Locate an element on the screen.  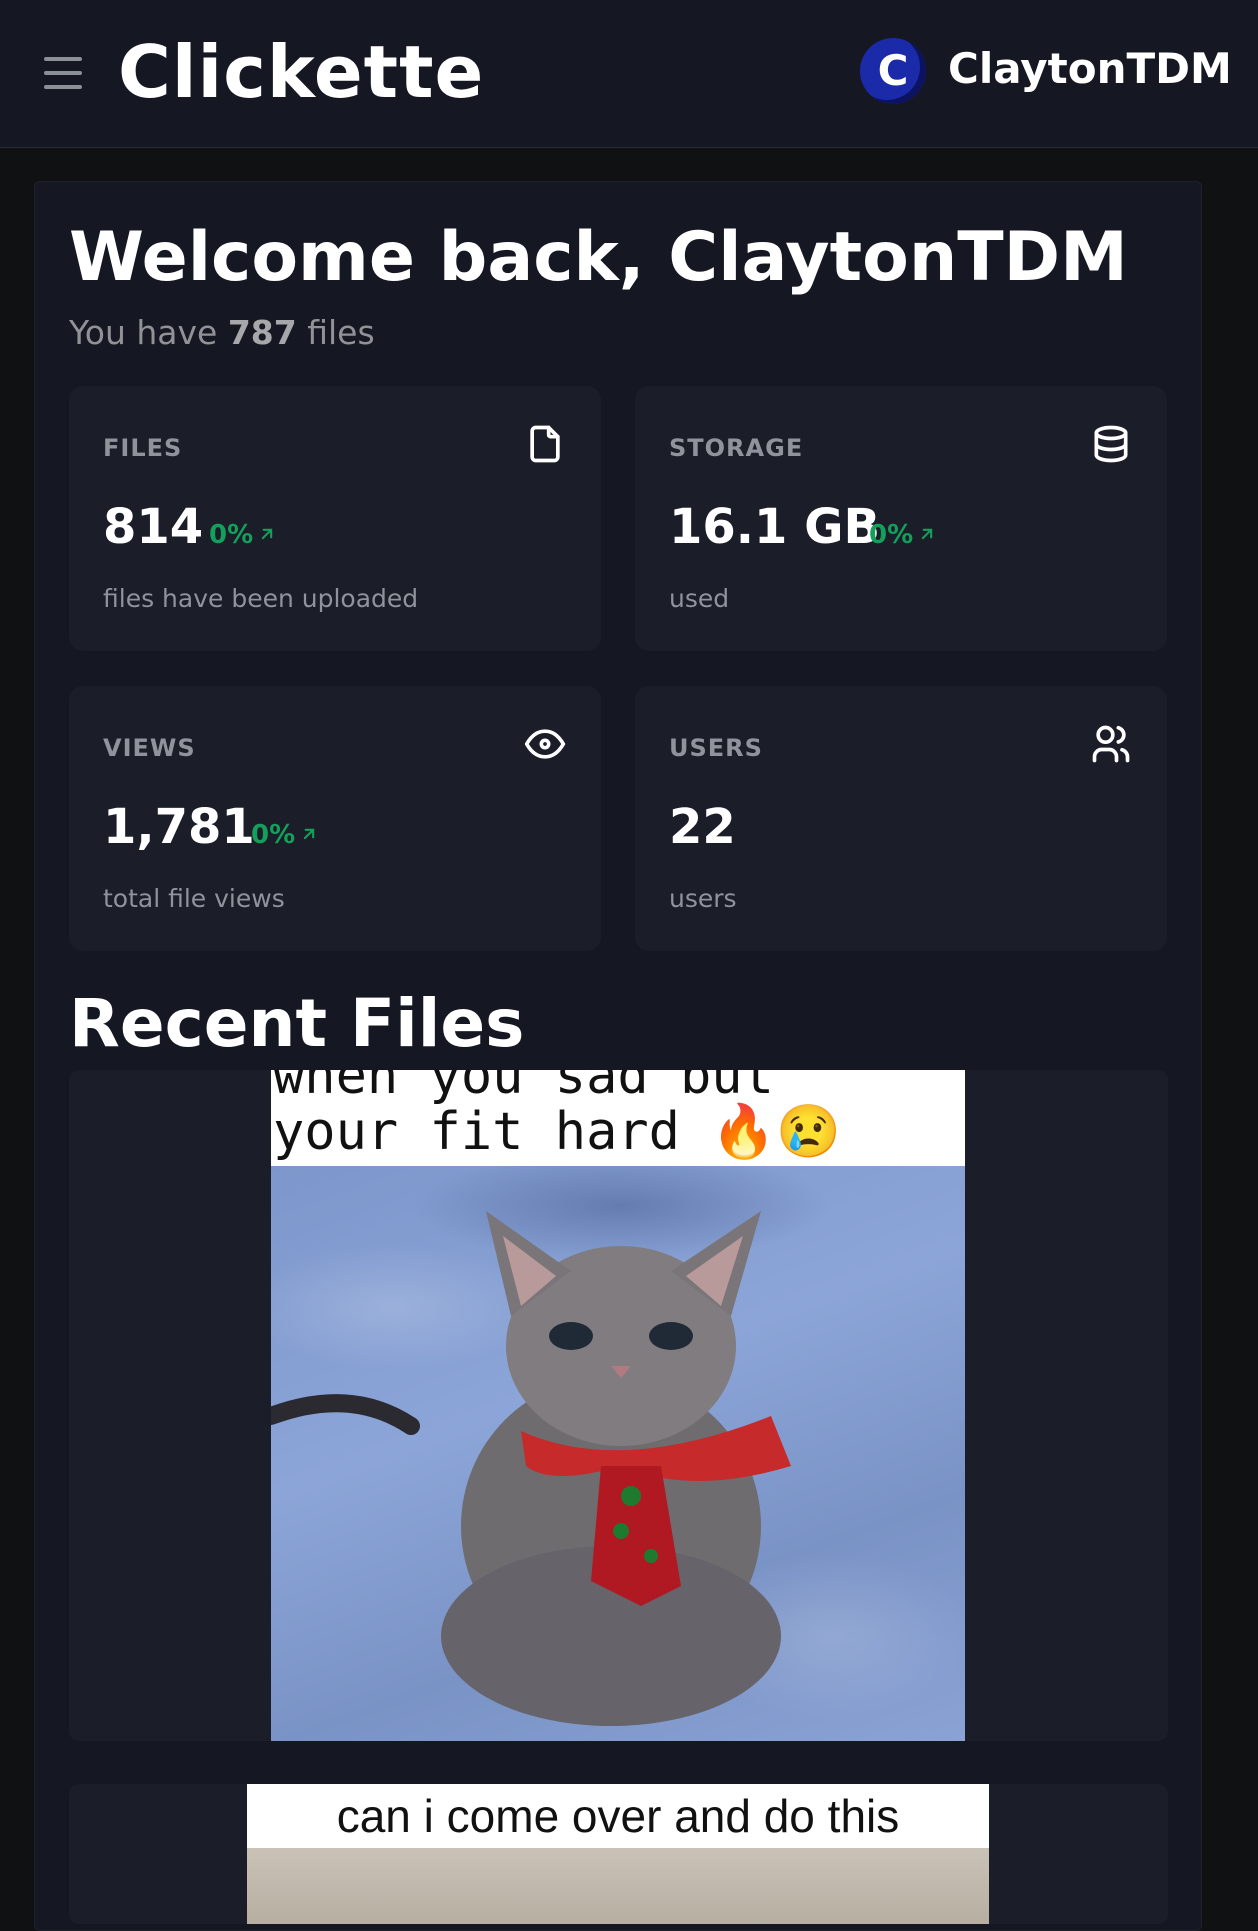
avatar: C is located at coordinates (893, 71).